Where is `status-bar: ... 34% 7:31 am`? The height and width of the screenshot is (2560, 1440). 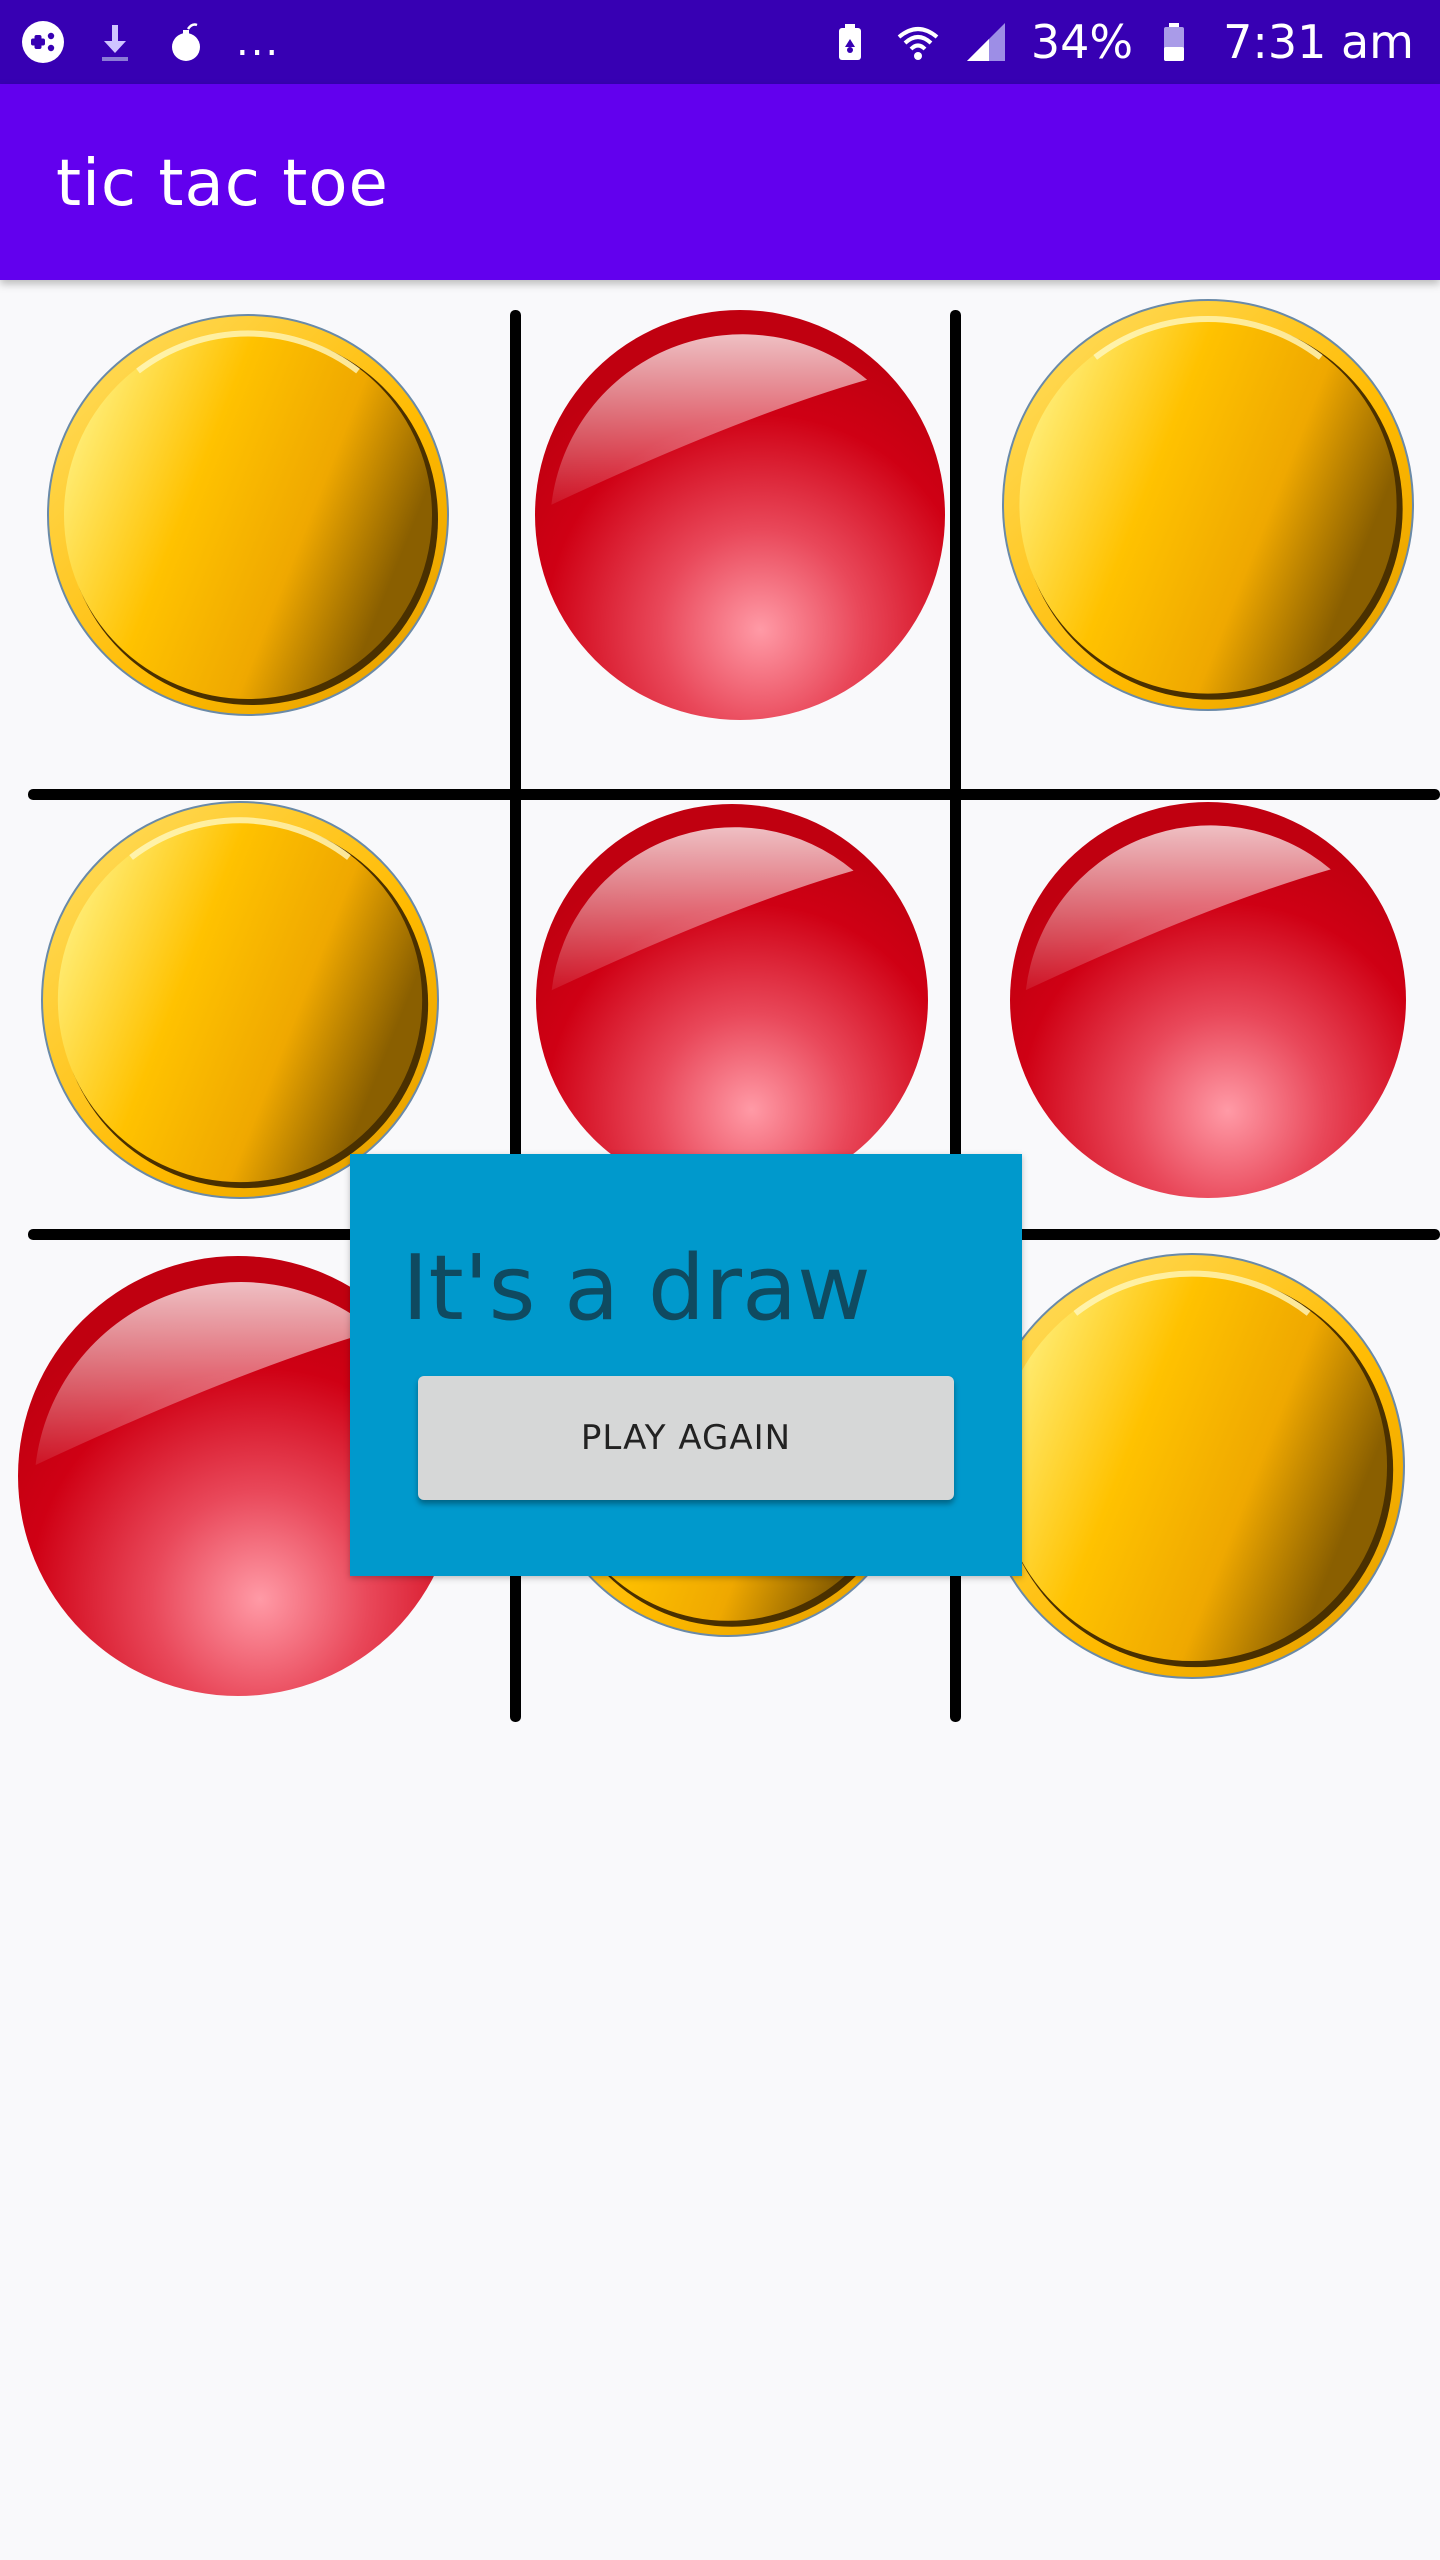
status-bar: ... 34% 7:31 am is located at coordinates (720, 42).